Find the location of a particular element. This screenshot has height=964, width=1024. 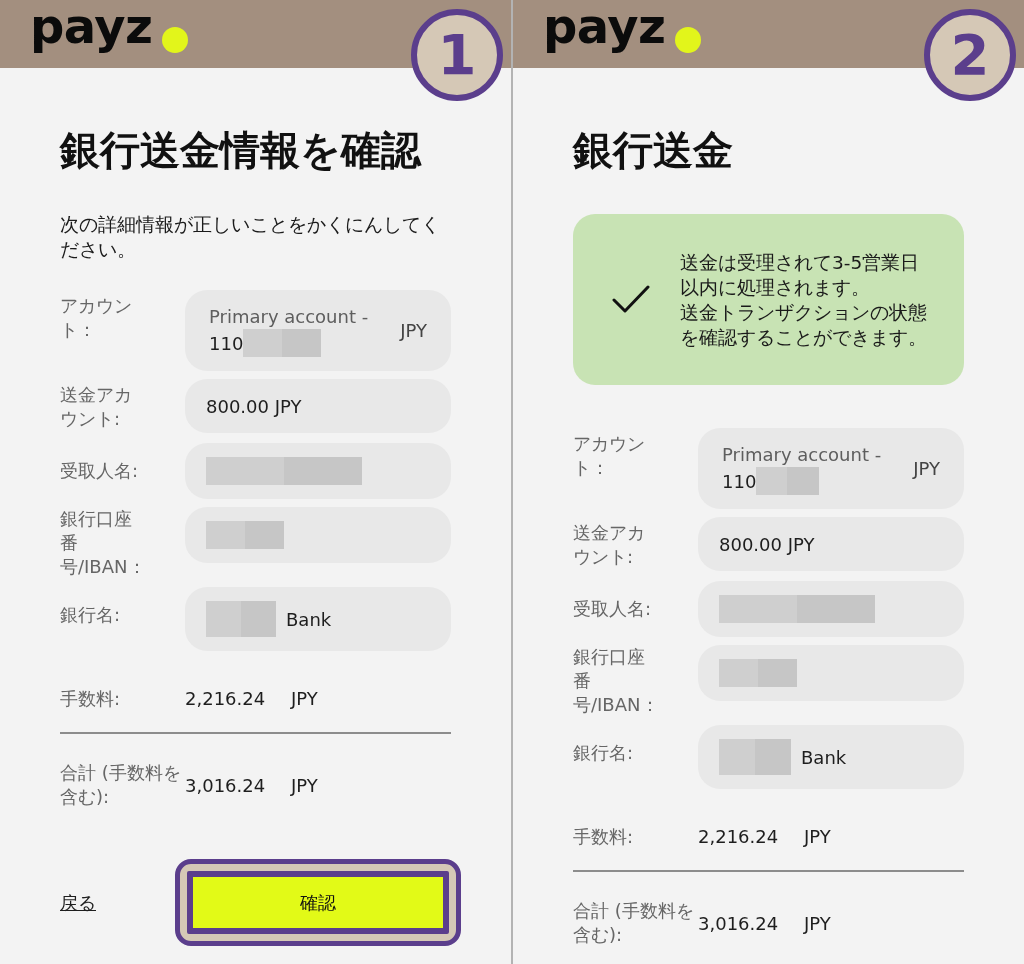

page-title: 銀行送金 is located at coordinates (653, 150).